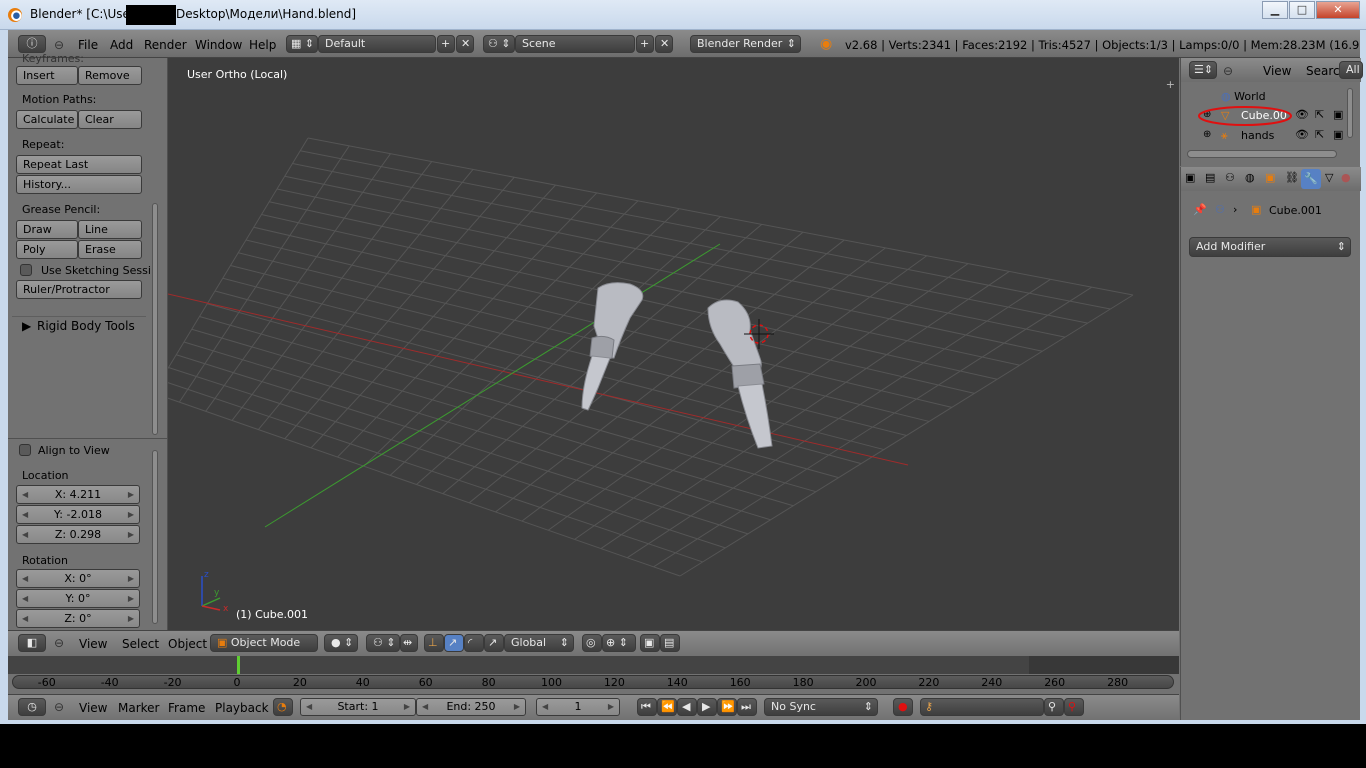 The width and height of the screenshot is (1366, 768). I want to click on clear-button: Clear, so click(110, 119).